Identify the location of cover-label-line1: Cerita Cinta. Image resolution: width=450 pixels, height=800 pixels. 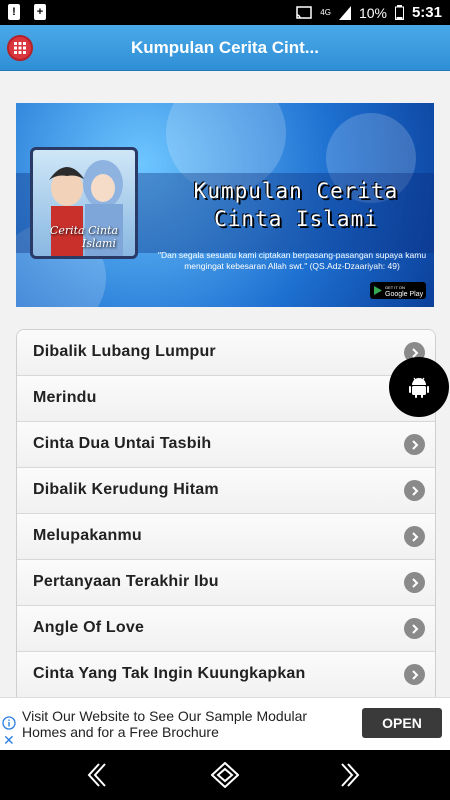
(84, 230).